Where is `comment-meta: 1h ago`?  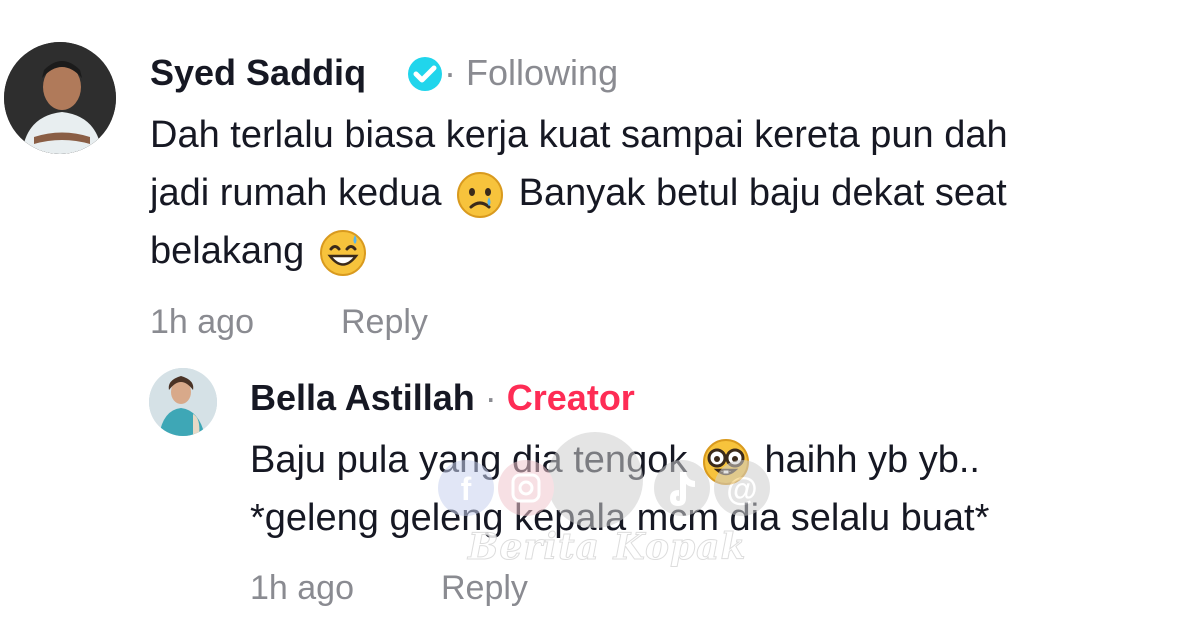
comment-meta: 1h ago is located at coordinates (202, 322).